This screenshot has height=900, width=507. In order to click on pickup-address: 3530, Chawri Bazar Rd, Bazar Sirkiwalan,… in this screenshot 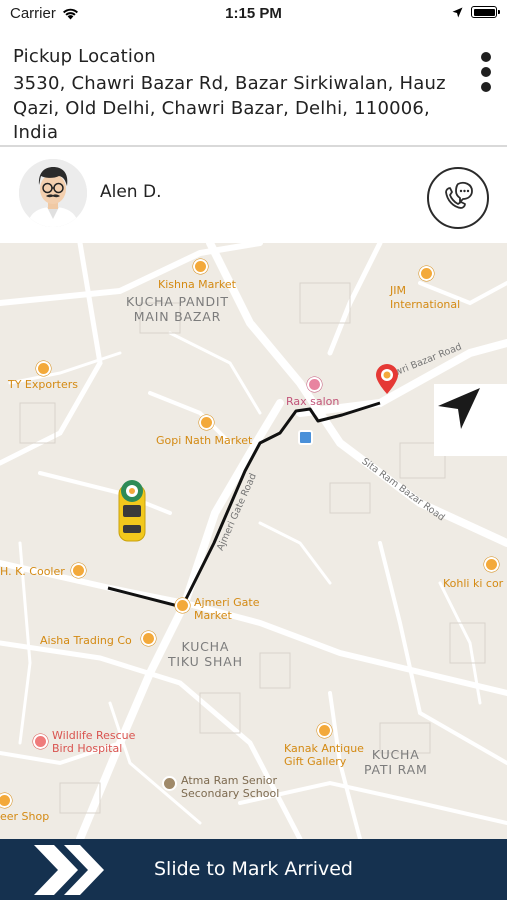, I will do `click(229, 108)`.